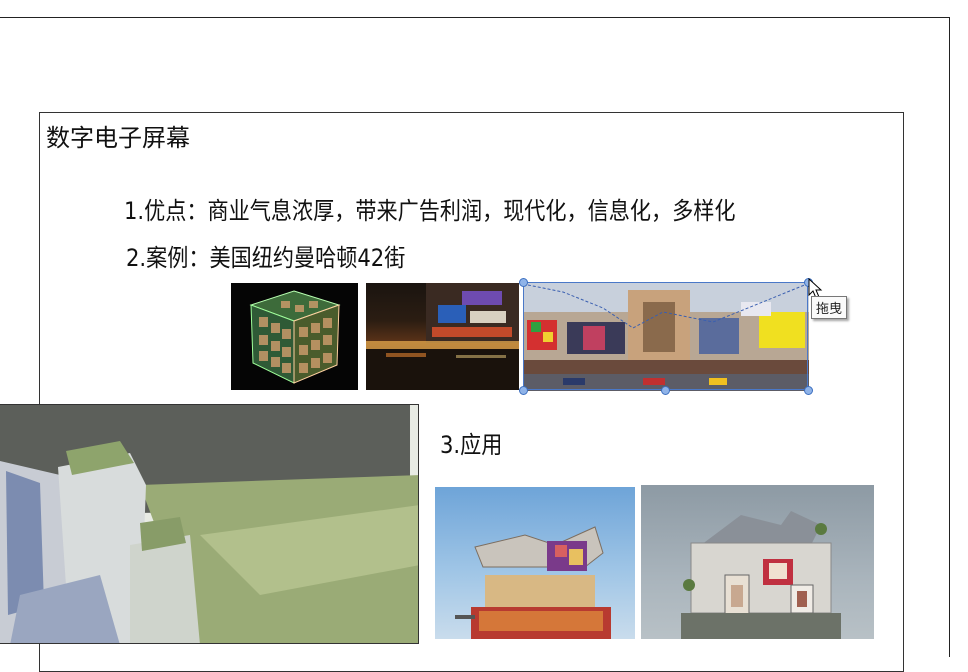 The image size is (968, 672). Describe the element at coordinates (118, 138) in the screenshot. I see `slide-title: 数字电子屏幕` at that location.